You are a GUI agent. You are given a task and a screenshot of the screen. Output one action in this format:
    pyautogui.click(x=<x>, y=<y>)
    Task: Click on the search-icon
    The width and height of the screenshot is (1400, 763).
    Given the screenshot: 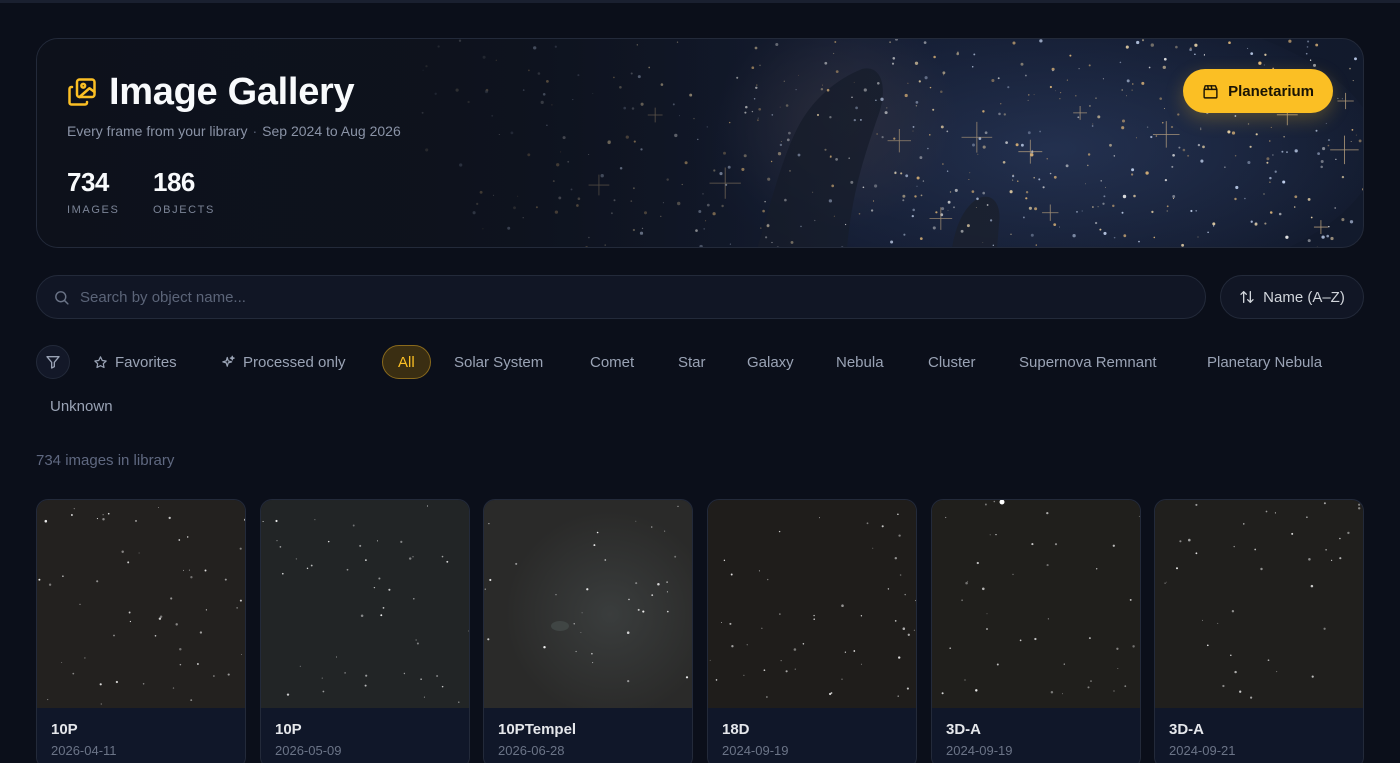 What is the action you would take?
    pyautogui.click(x=62, y=297)
    